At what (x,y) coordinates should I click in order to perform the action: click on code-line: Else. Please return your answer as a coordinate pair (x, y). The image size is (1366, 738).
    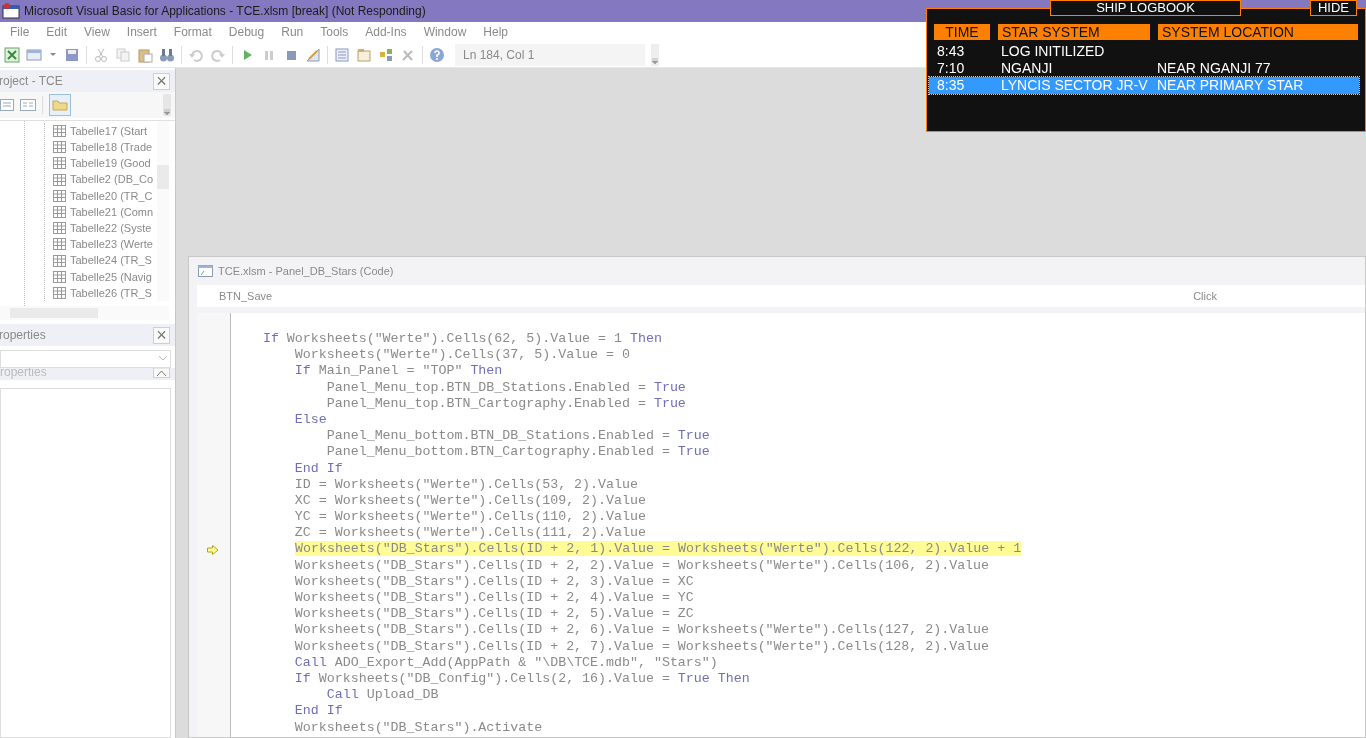
    Looking at the image, I should click on (310, 419).